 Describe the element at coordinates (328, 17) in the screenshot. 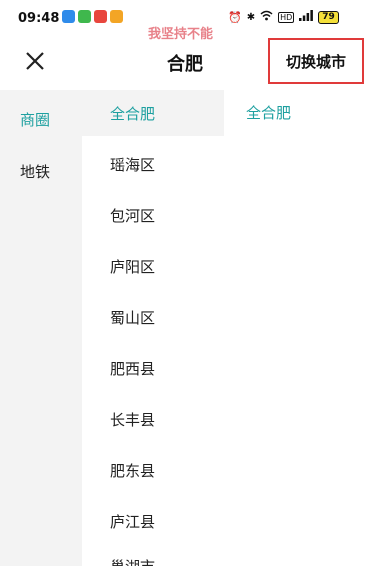

I see `battery-icon: 79` at that location.